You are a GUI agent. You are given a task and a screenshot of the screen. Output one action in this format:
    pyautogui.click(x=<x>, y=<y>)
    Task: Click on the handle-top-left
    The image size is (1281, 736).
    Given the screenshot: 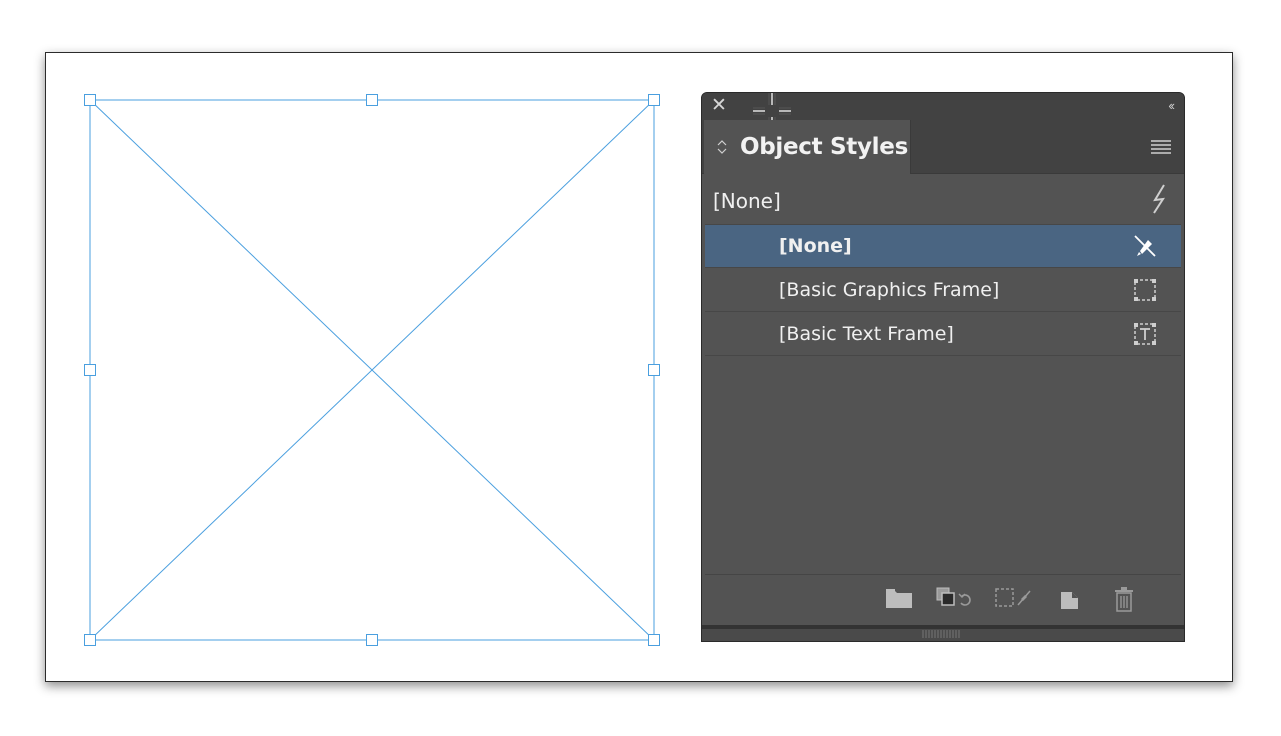 What is the action you would take?
    pyautogui.click(x=90, y=100)
    